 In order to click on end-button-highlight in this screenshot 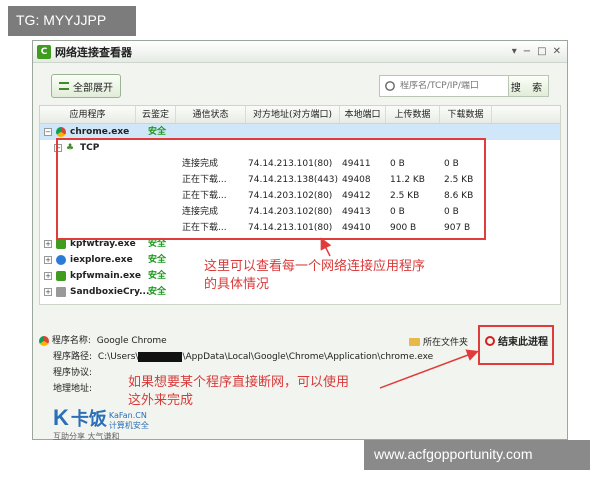, I will do `click(516, 345)`.